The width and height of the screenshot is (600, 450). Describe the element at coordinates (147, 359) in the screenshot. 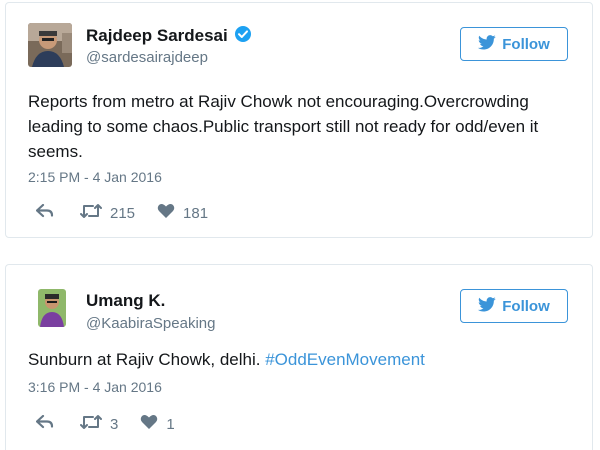

I see `tweet-text-body: Sunburn at Rajiv Chowk, delhi.` at that location.